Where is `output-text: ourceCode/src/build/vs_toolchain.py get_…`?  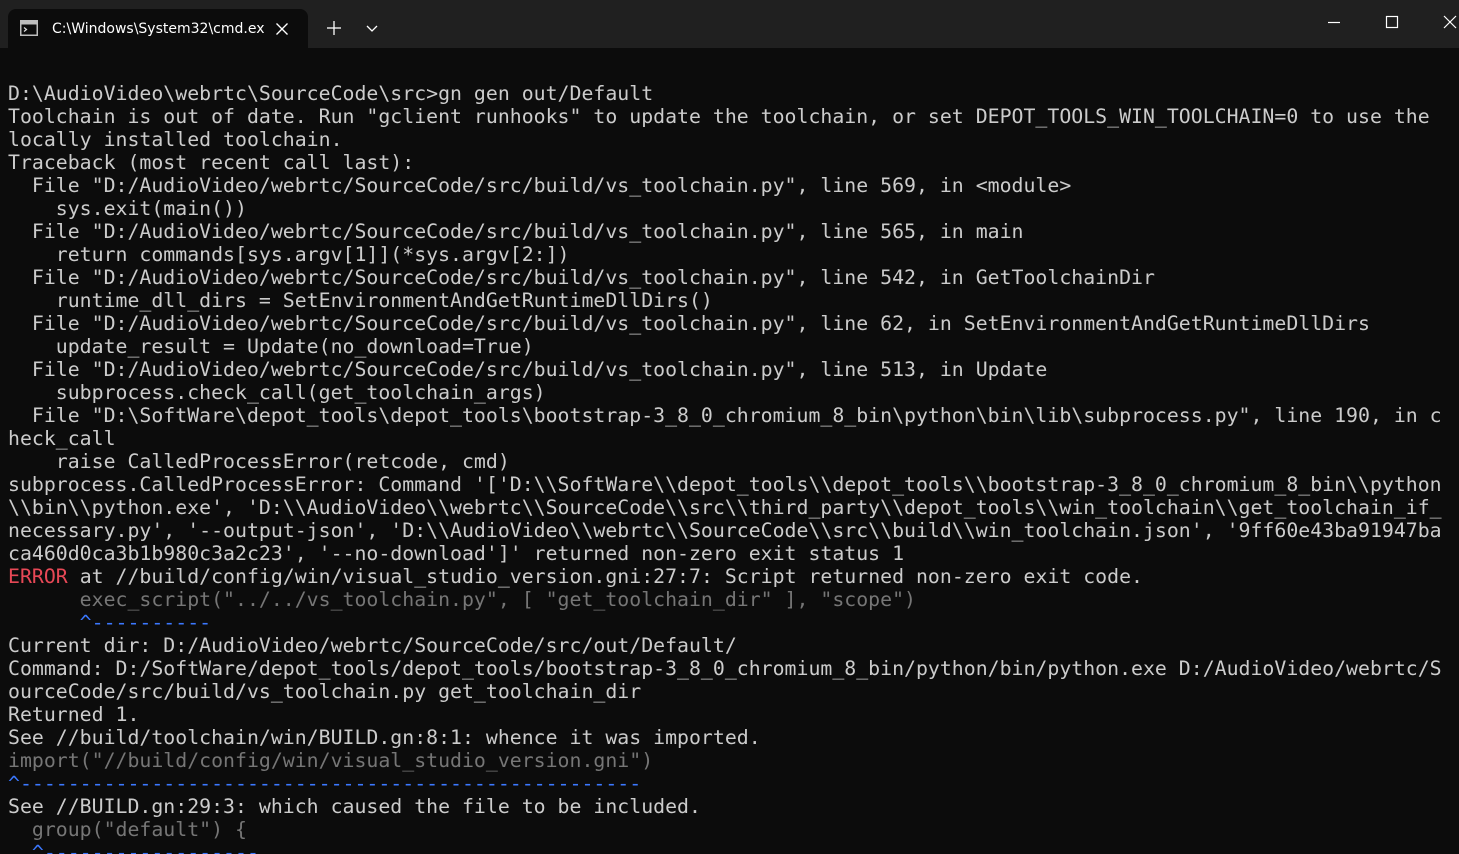
output-text: ourceCode/src/build/vs_toolchain.py get_… is located at coordinates (325, 691).